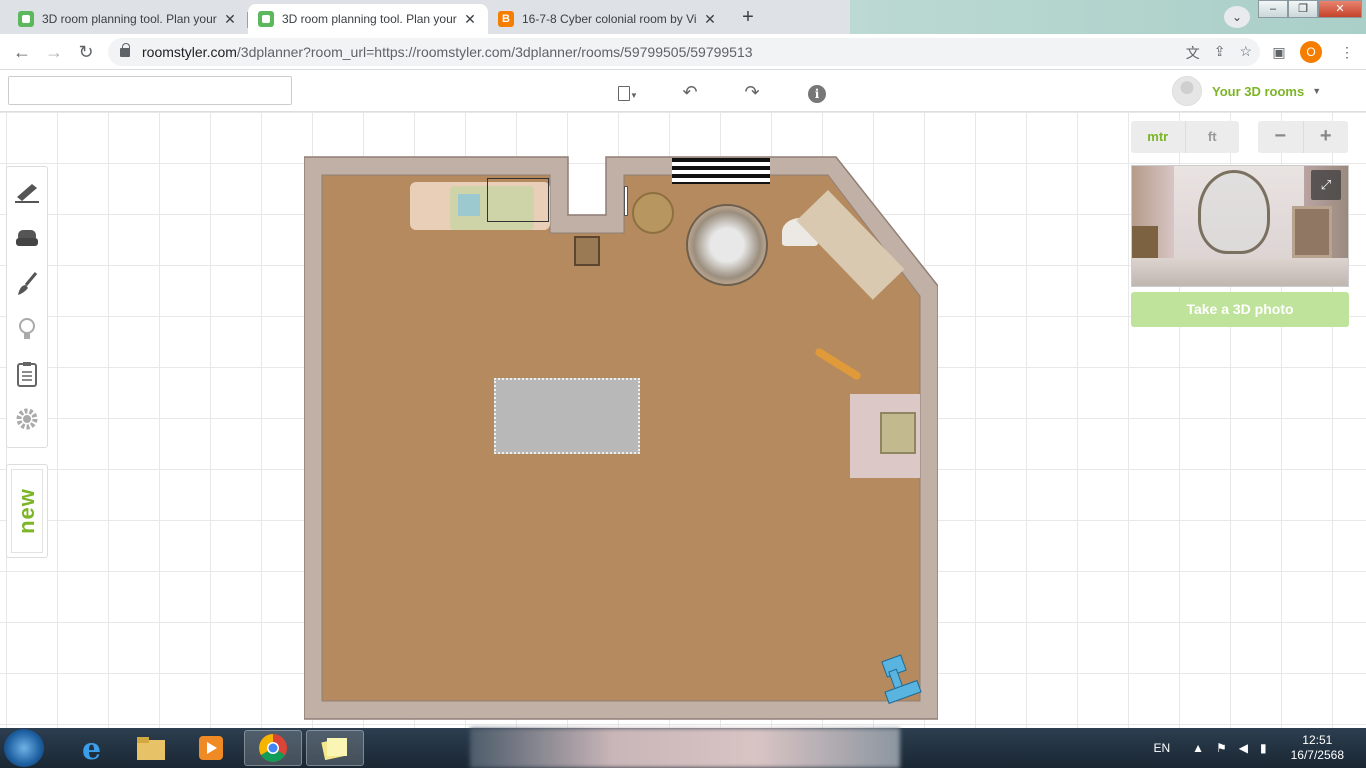 This screenshot has width=1366, height=768. What do you see at coordinates (587, 251) in the screenshot?
I see `side-table` at bounding box center [587, 251].